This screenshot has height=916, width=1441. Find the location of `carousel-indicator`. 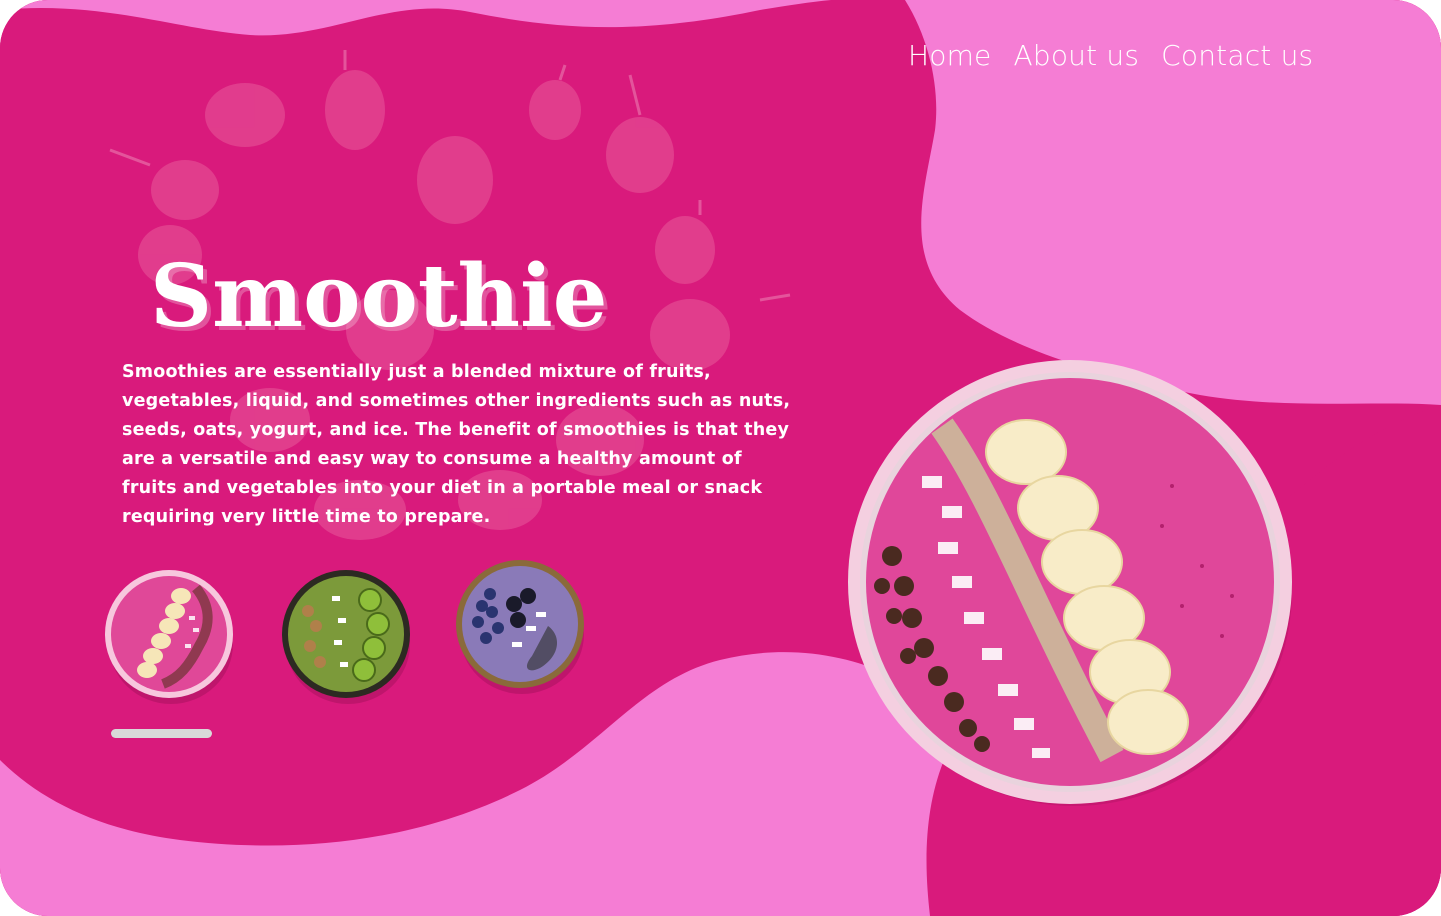

carousel-indicator is located at coordinates (161, 733).